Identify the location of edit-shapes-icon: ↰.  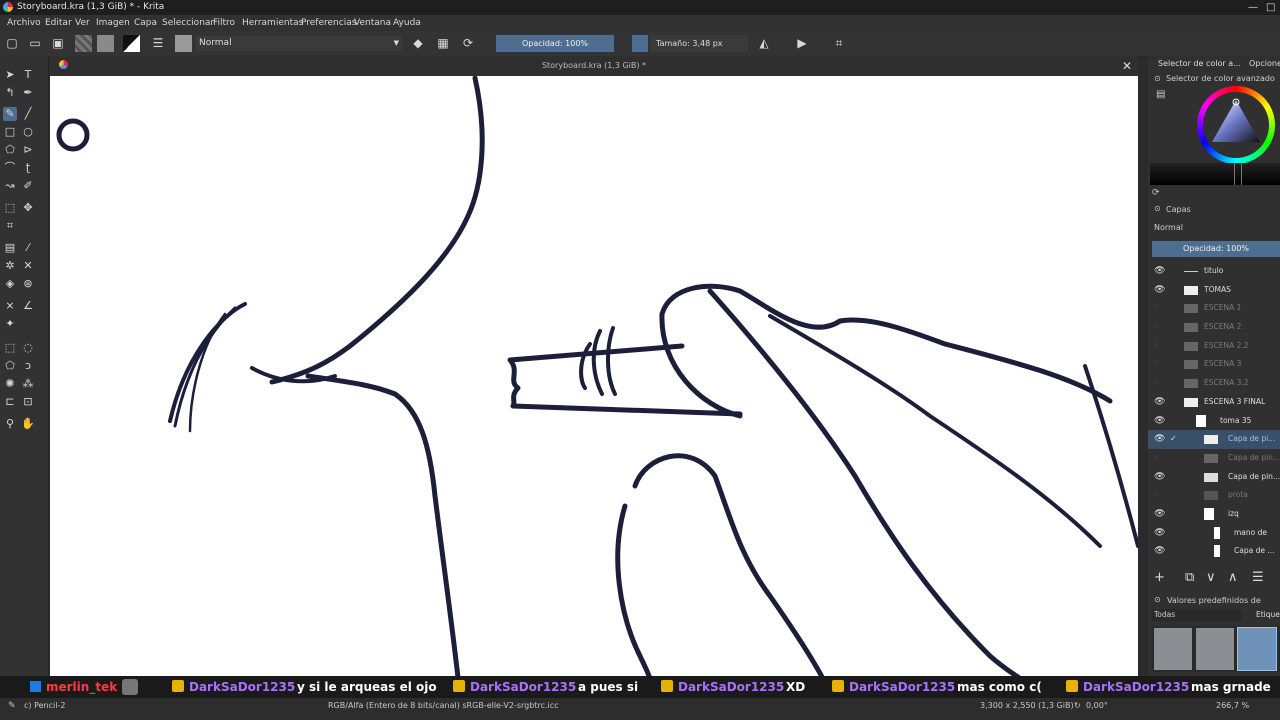
(10, 93).